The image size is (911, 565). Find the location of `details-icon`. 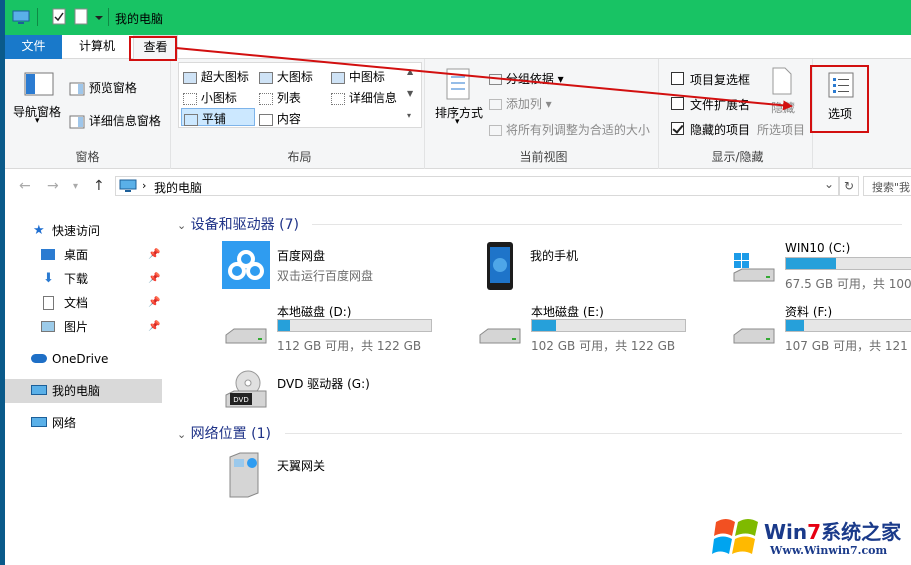

details-icon is located at coordinates (338, 98).